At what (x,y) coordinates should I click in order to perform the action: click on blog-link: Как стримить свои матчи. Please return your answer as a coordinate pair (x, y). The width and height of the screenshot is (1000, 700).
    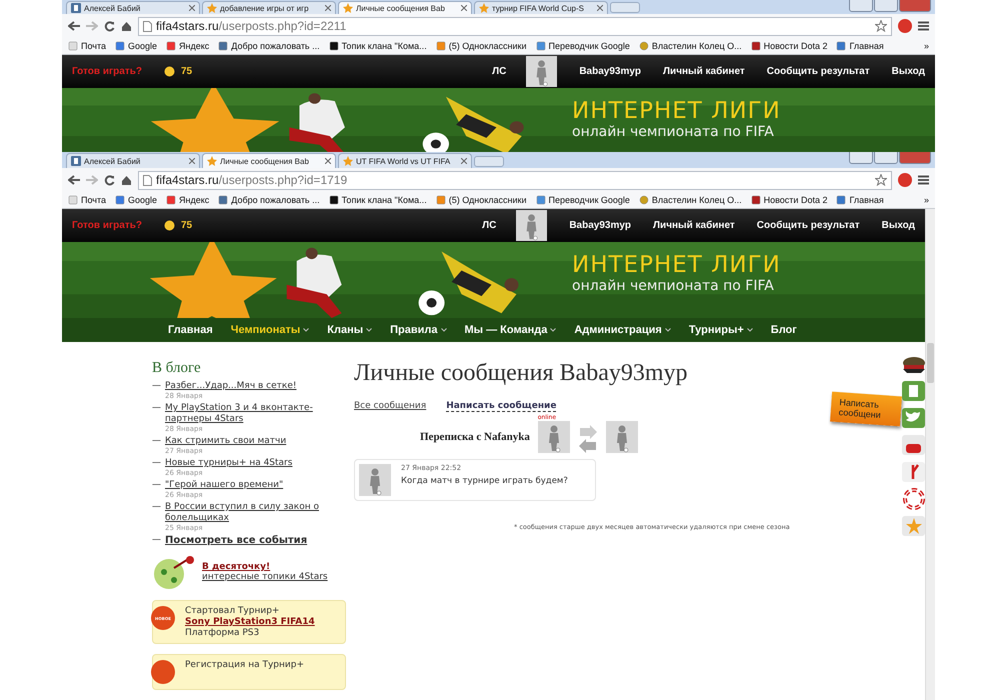
    Looking at the image, I should click on (225, 441).